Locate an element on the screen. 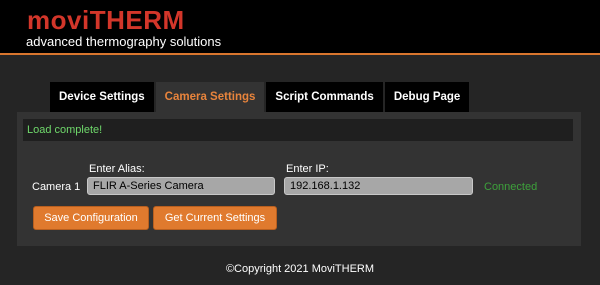 The height and width of the screenshot is (285, 600). get-current-settings-button: Get Current Settings is located at coordinates (215, 218).